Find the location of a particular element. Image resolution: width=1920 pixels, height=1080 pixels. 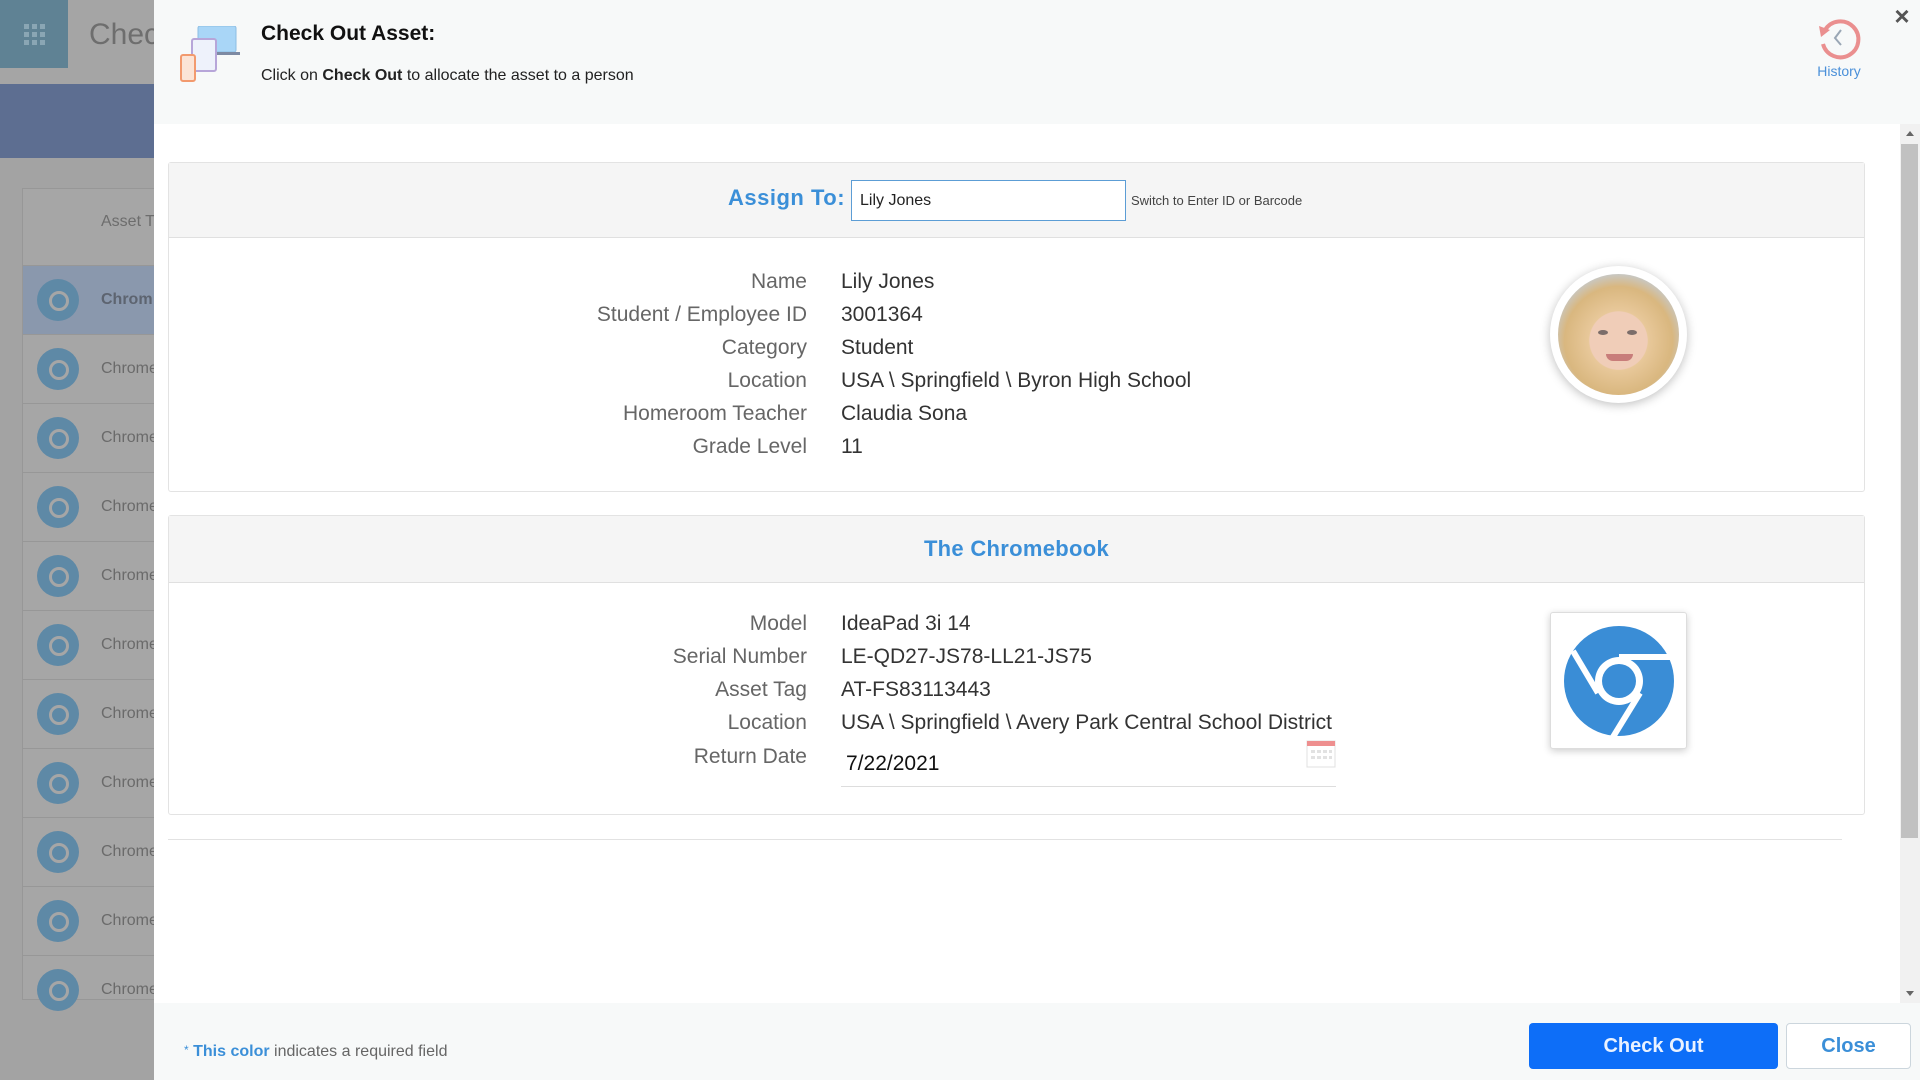

return-date-field: 7/22/2021 is located at coordinates (1088, 763).